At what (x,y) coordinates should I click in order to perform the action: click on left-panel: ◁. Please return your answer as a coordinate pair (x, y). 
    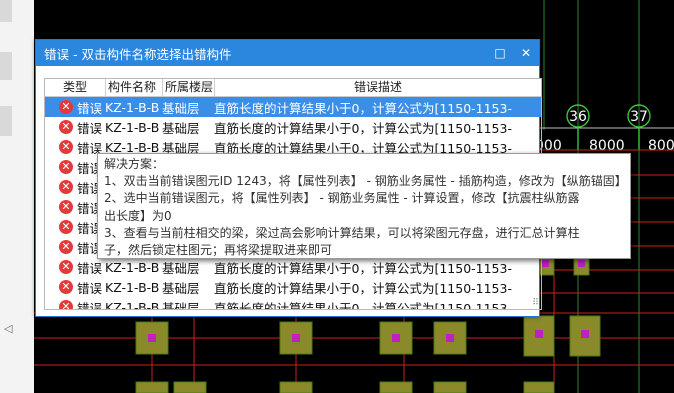
    Looking at the image, I should click on (17, 196).